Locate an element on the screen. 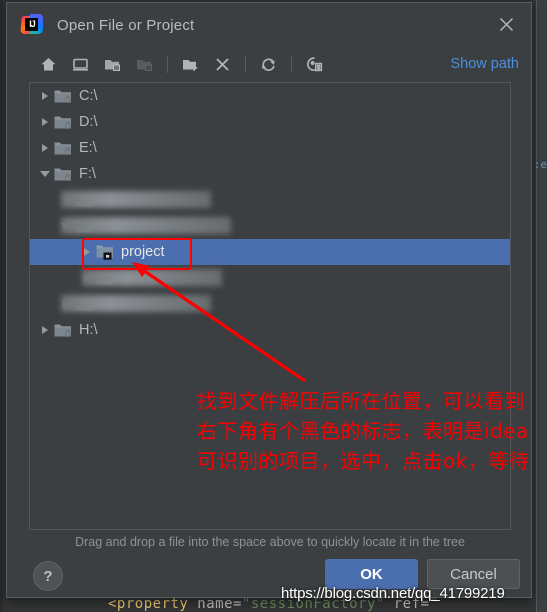 This screenshot has width=547, height=612. tree-row-label: F:\ is located at coordinates (87, 174).